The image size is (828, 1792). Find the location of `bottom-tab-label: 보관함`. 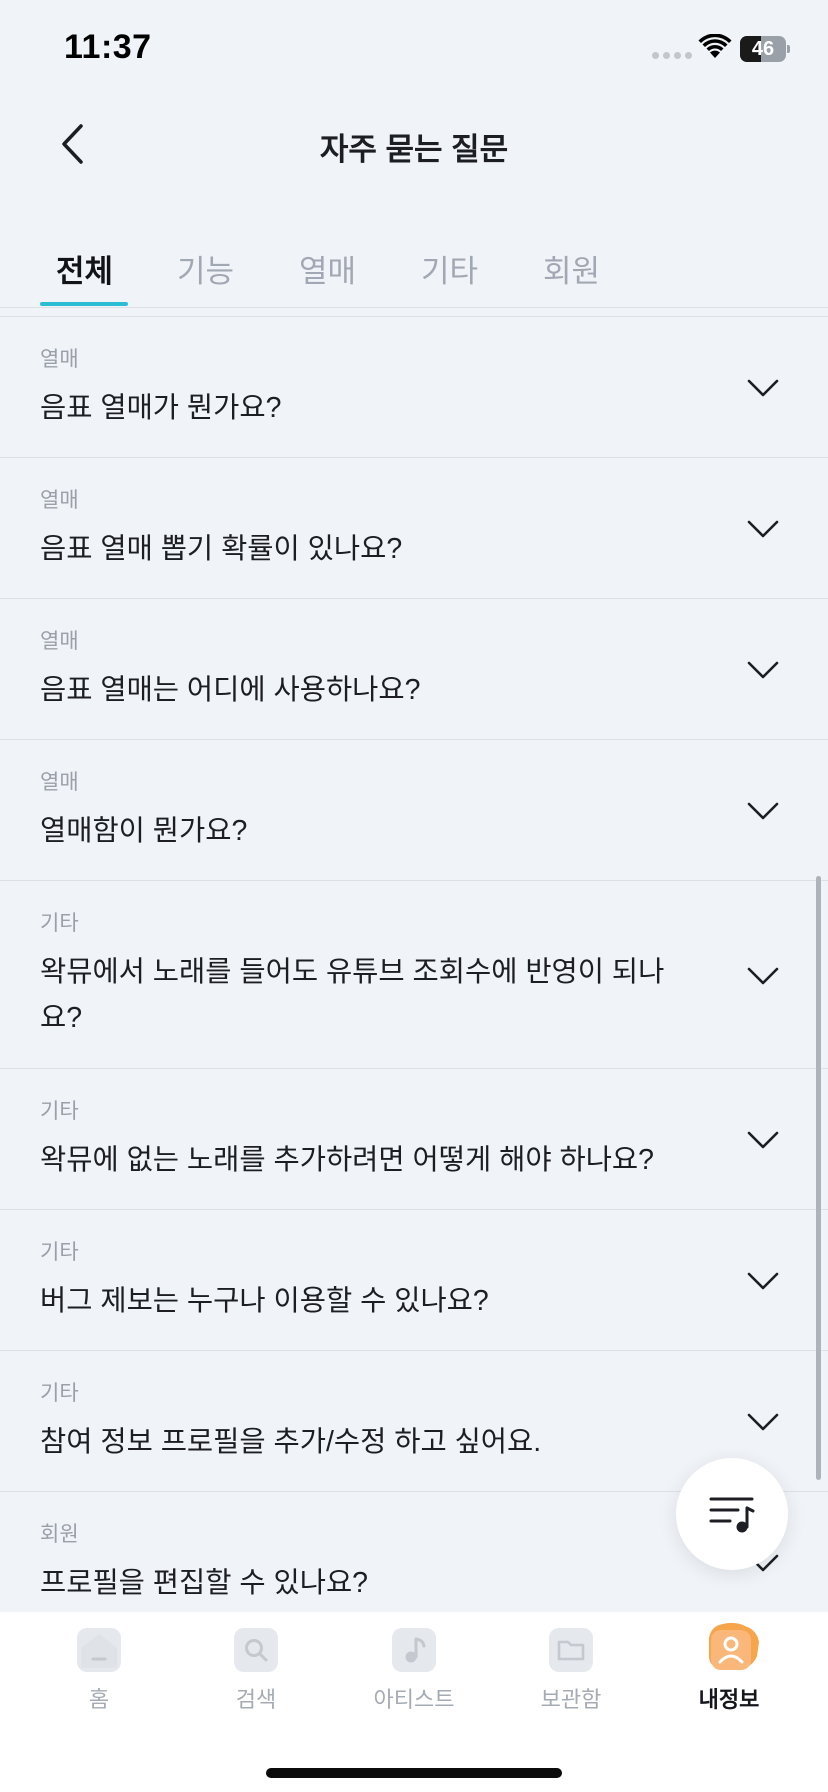

bottom-tab-label: 보관함 is located at coordinates (571, 1699).